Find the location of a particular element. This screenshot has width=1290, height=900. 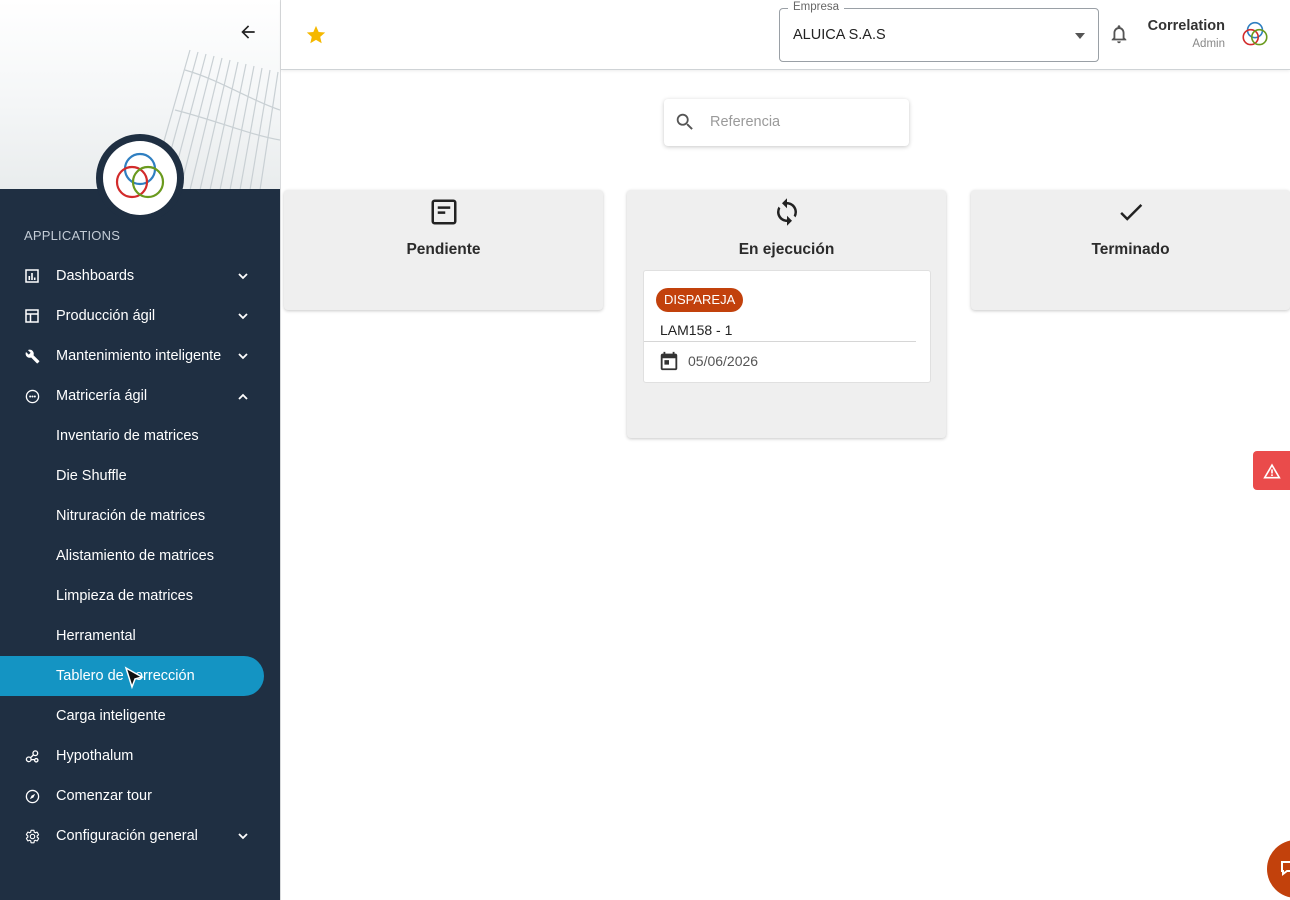

alert-tab-button is located at coordinates (1271, 470).